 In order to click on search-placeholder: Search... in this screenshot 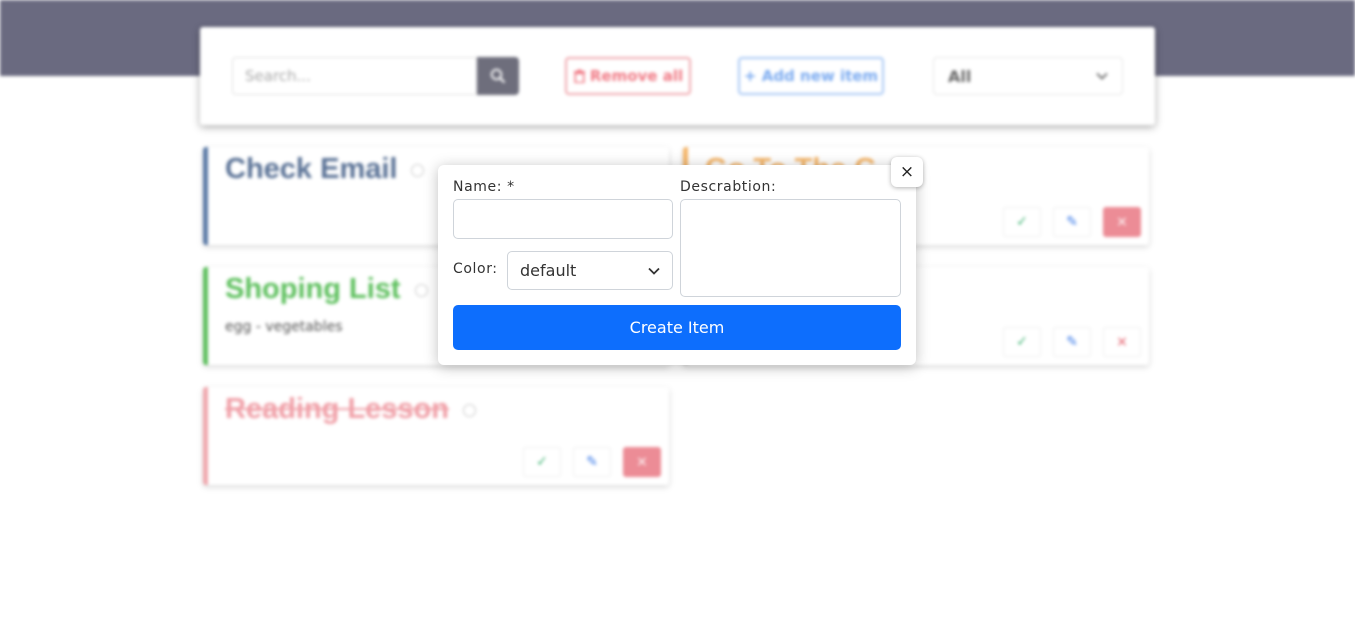, I will do `click(278, 76)`.